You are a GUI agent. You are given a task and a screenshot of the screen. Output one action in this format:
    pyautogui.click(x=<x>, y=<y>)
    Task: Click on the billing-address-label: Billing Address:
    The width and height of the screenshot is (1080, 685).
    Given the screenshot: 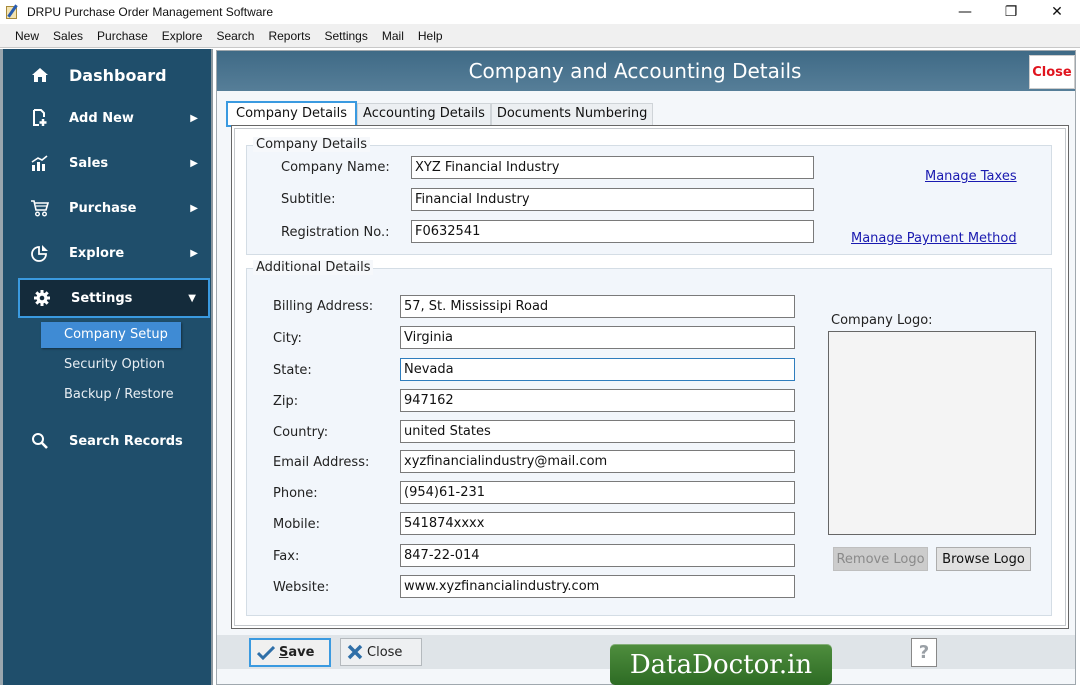 What is the action you would take?
    pyautogui.click(x=323, y=306)
    